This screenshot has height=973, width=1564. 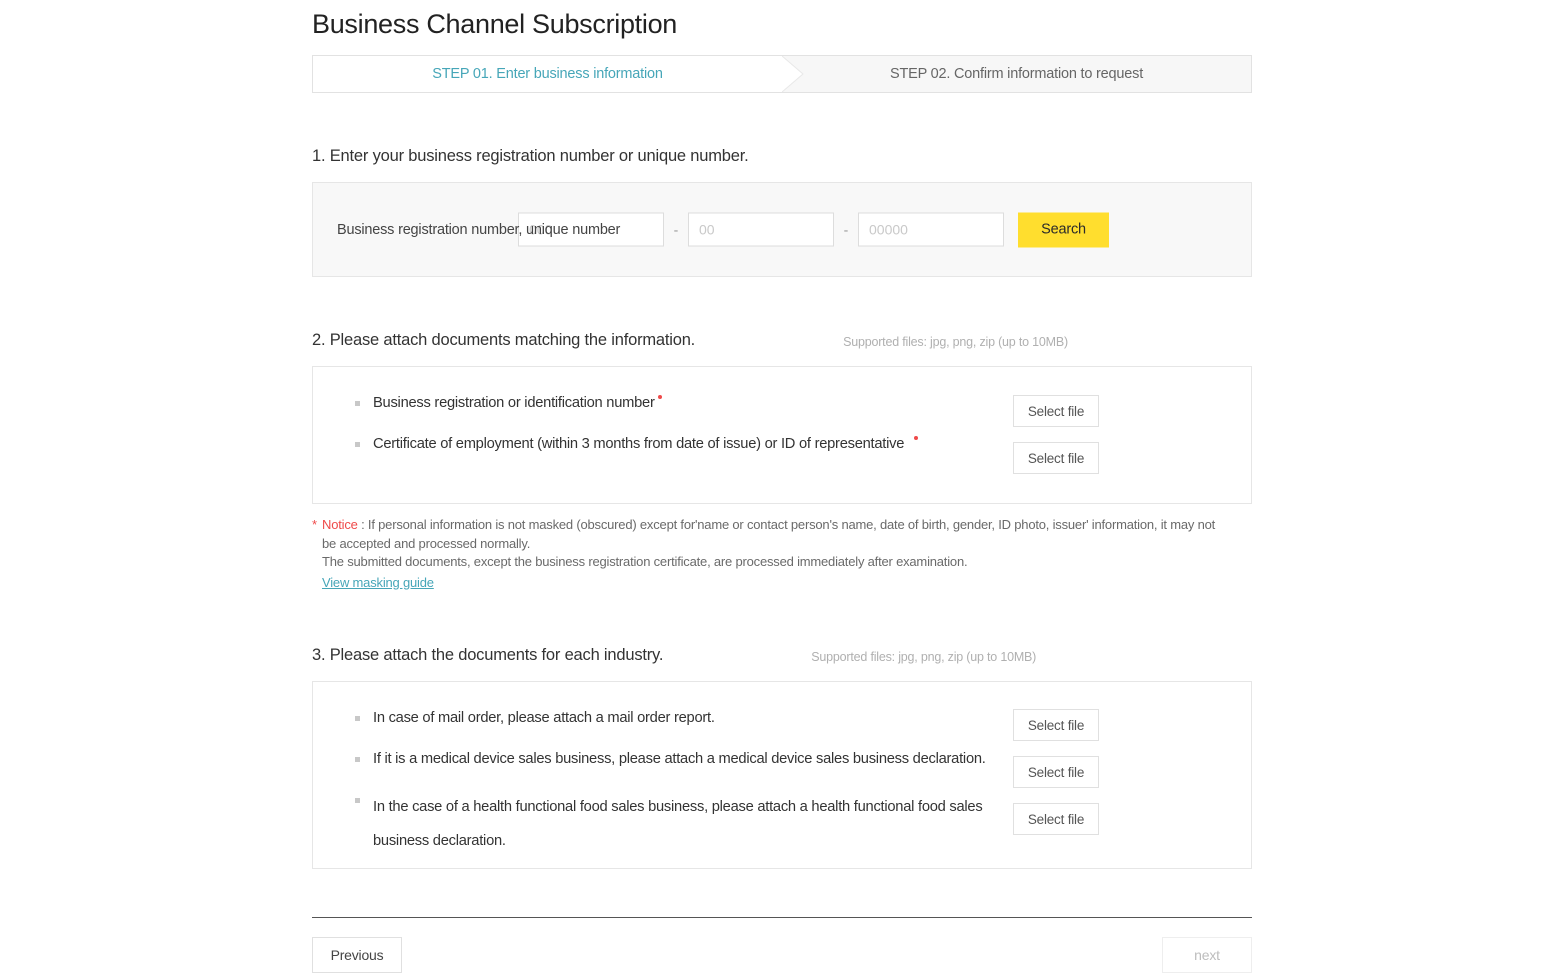 I want to click on notice-label: Notice, so click(x=340, y=524).